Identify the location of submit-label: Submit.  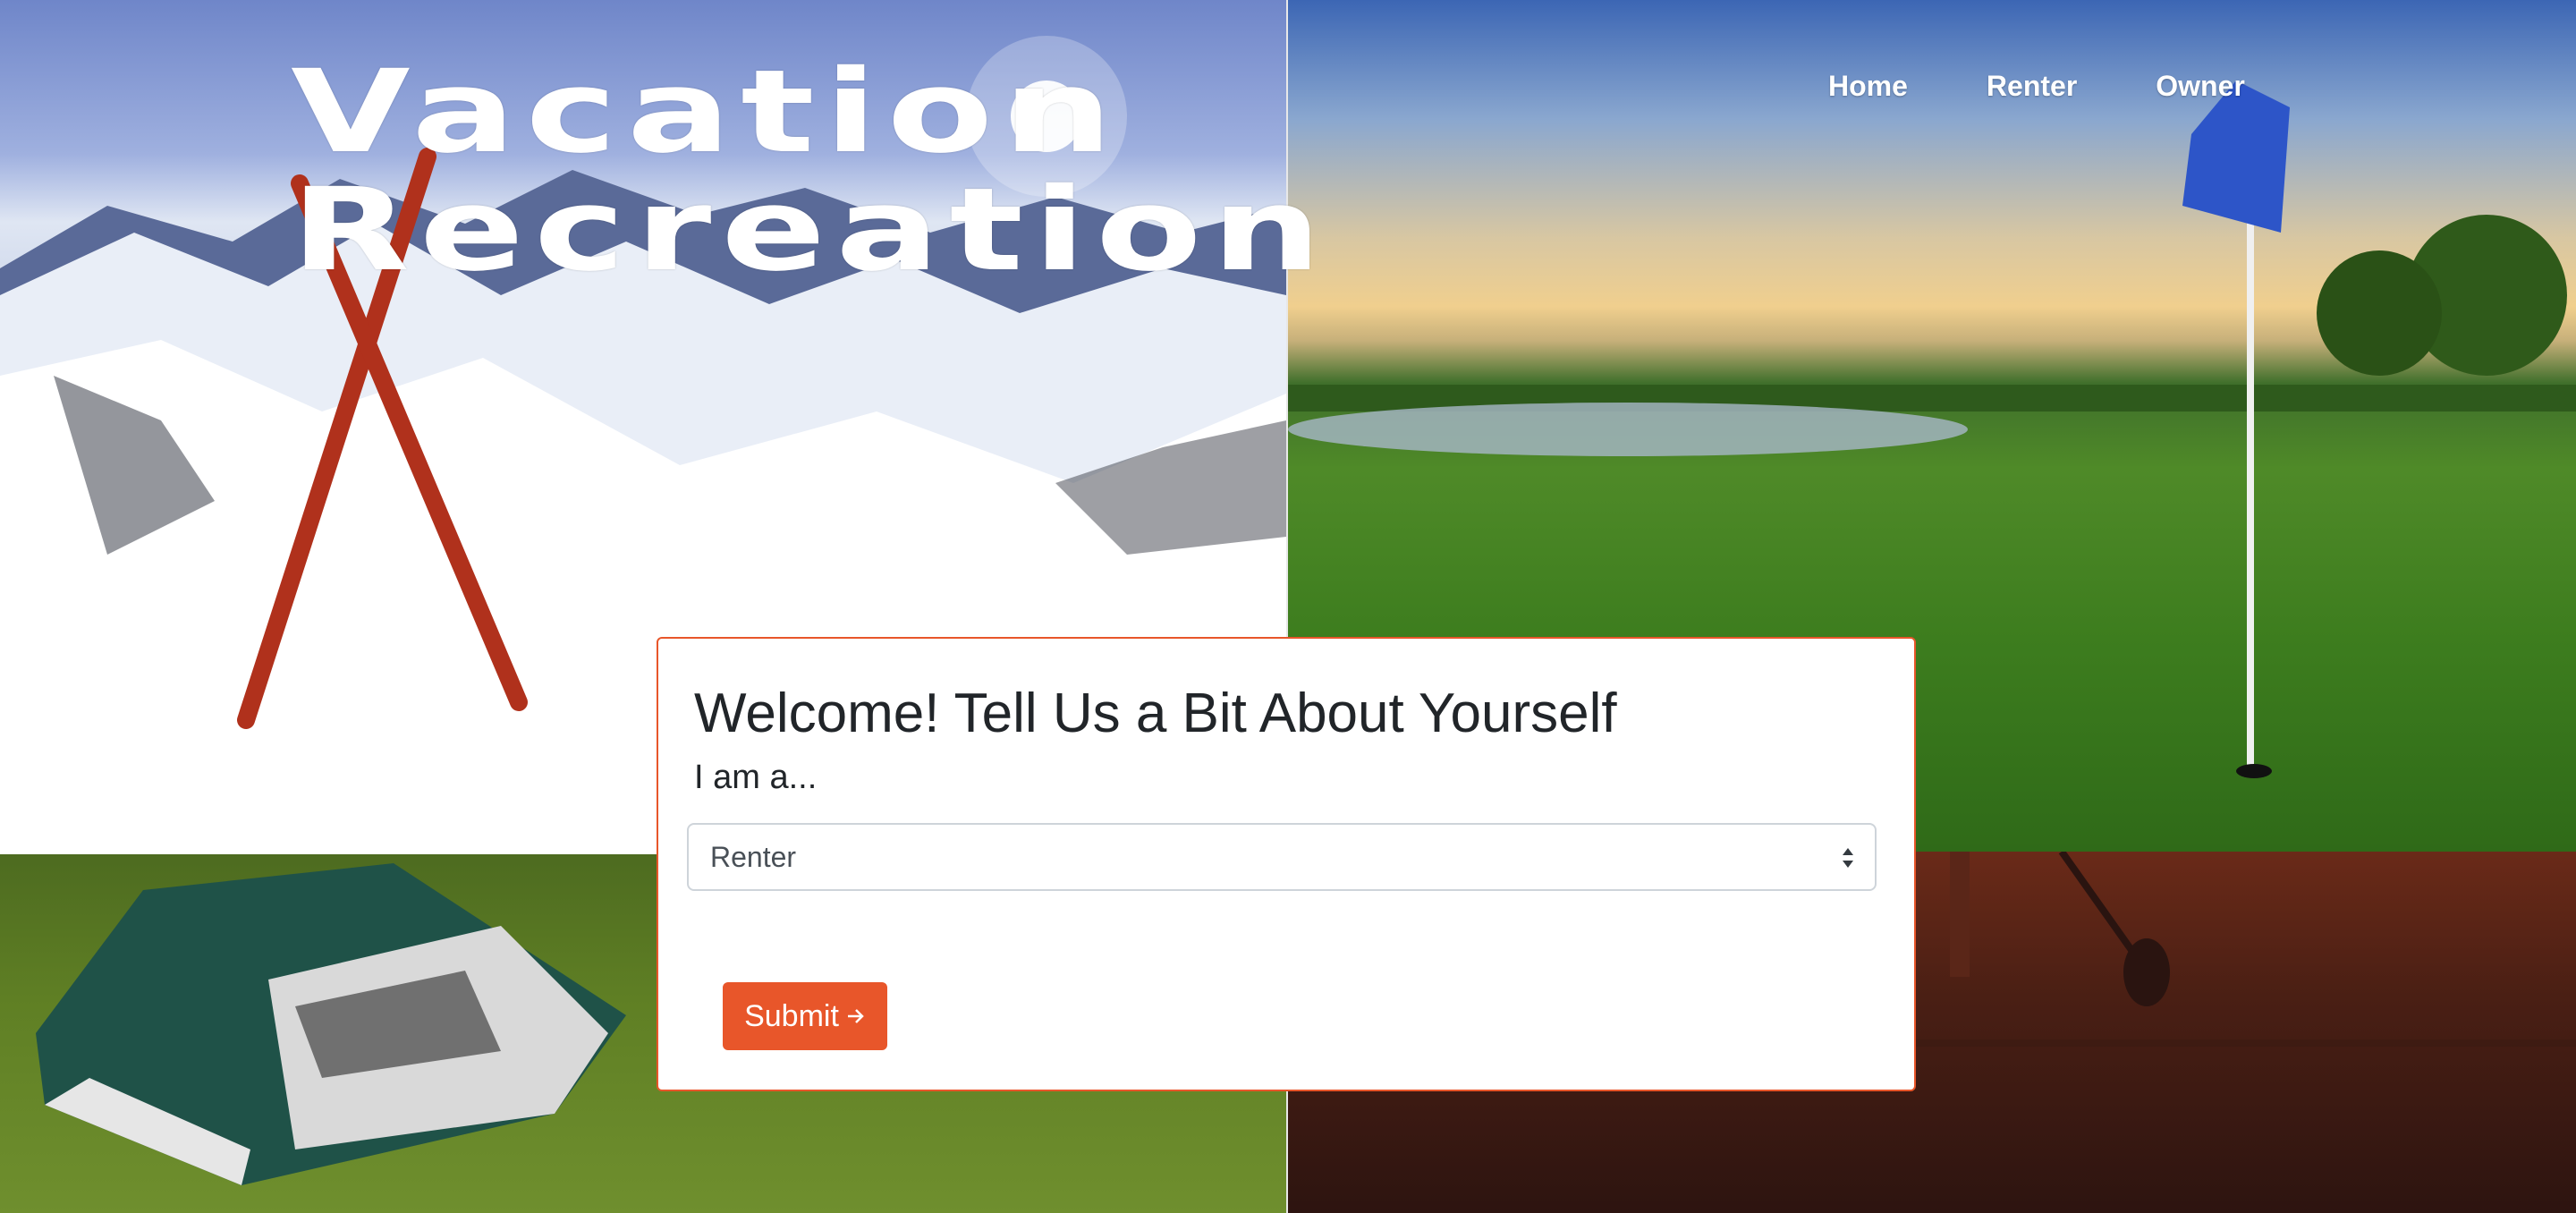
(791, 1015).